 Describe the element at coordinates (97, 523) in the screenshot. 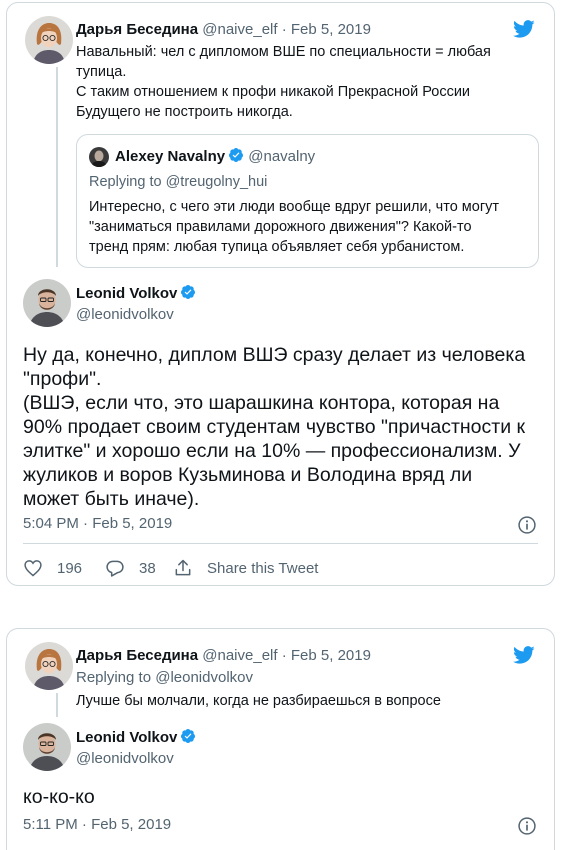

I see `tweet-timestamp: 5:04 PM · Feb 5, 2019` at that location.